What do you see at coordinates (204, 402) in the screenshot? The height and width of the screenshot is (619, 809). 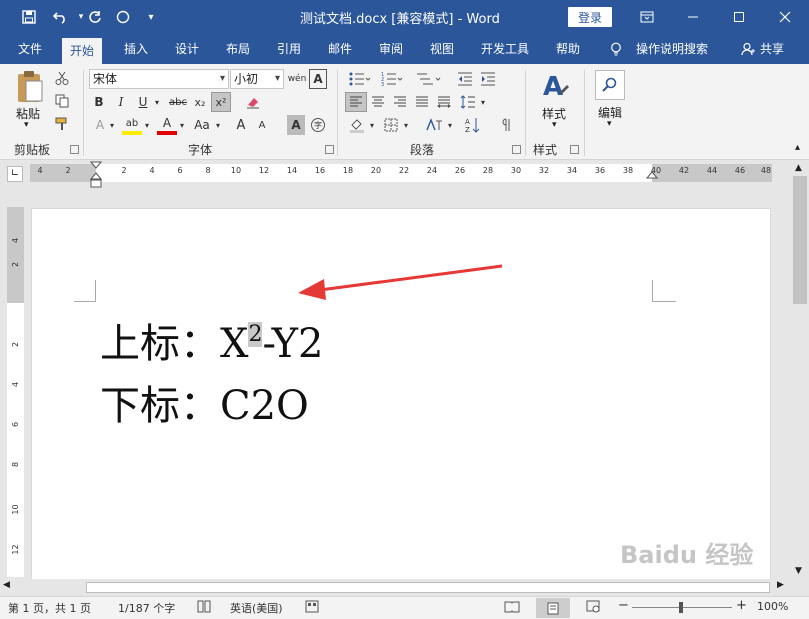 I see `subscript-example-line: 下标：C2O` at bounding box center [204, 402].